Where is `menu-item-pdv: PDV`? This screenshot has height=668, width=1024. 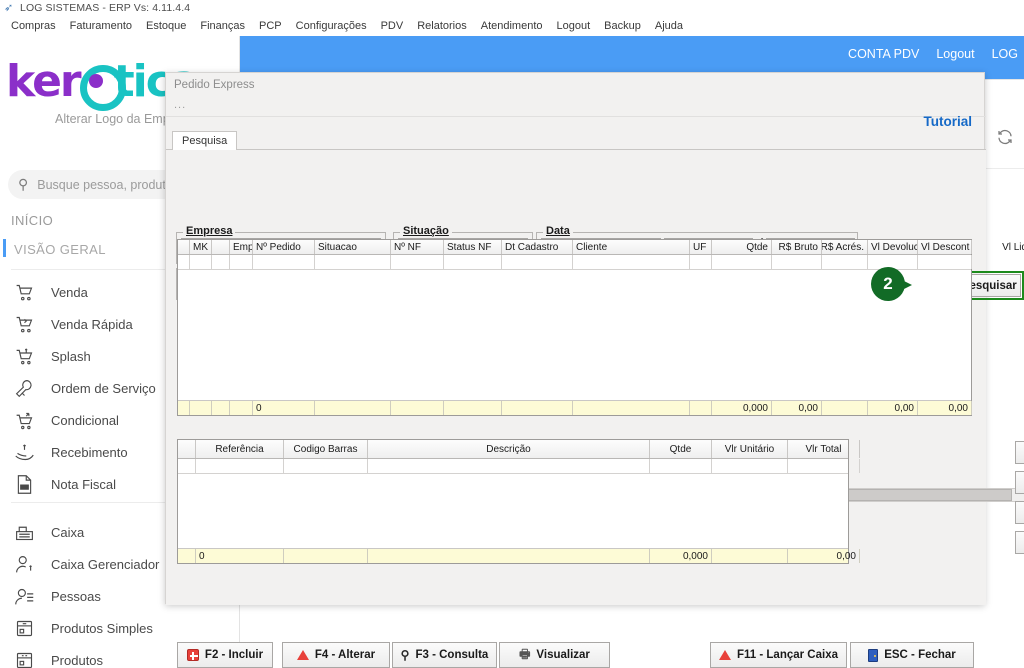 menu-item-pdv: PDV is located at coordinates (392, 26).